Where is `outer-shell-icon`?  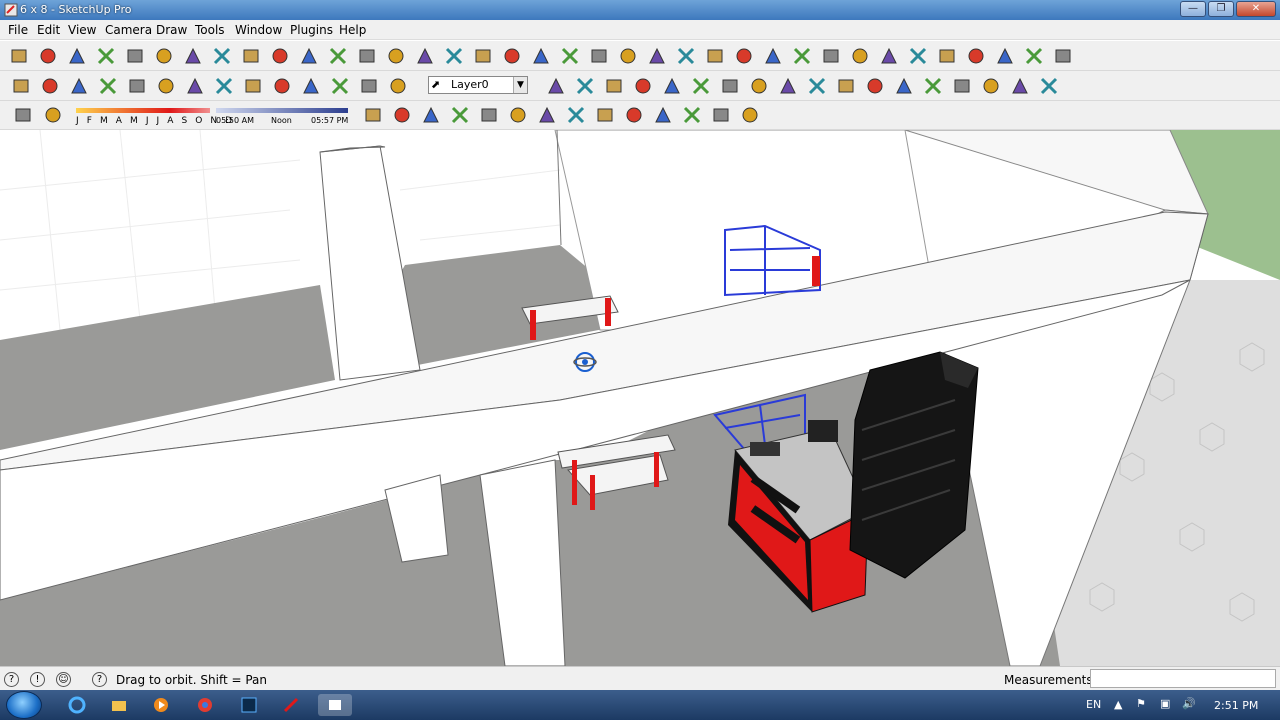 outer-shell-icon is located at coordinates (79, 86).